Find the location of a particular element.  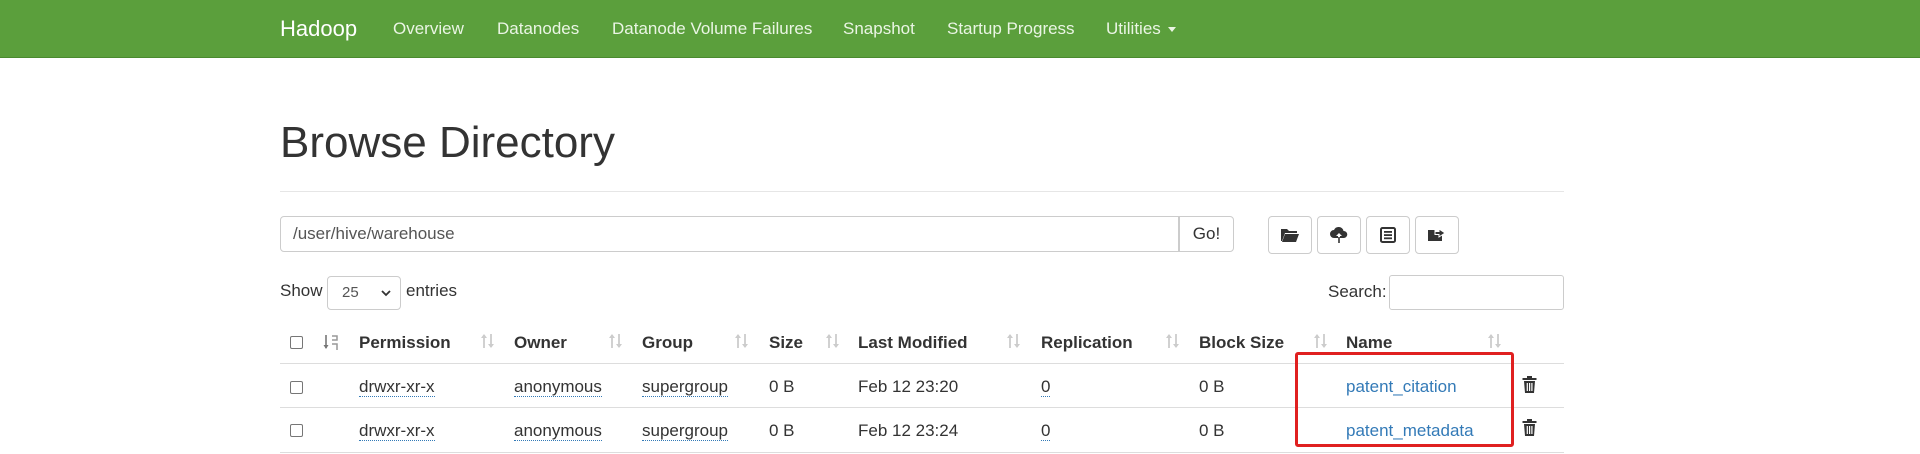

upload-files-button is located at coordinates (1339, 235).